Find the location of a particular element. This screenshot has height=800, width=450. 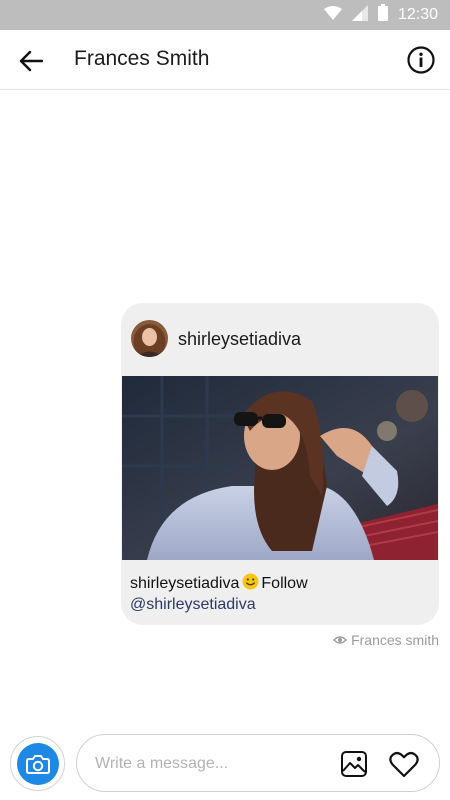

post-username: shirleysetiadiva is located at coordinates (239, 339).